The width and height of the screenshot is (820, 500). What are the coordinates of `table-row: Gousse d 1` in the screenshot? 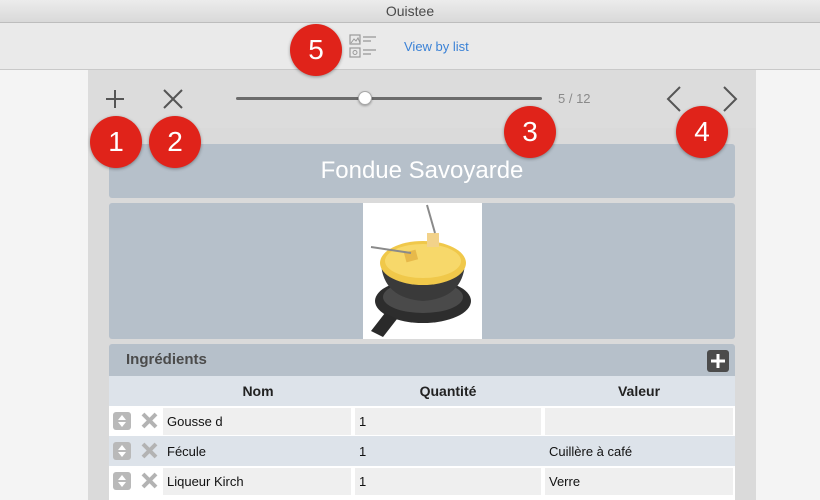 It's located at (422, 421).